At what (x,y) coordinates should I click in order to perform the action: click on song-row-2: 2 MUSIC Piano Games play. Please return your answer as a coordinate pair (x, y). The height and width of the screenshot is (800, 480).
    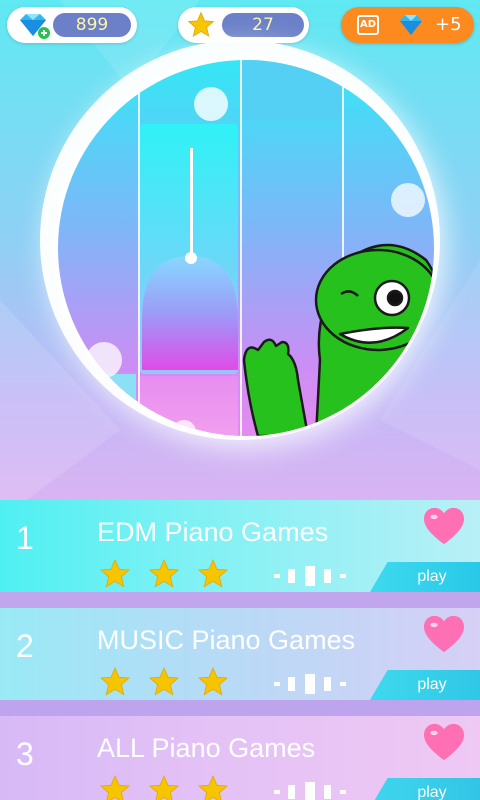
    Looking at the image, I should click on (240, 654).